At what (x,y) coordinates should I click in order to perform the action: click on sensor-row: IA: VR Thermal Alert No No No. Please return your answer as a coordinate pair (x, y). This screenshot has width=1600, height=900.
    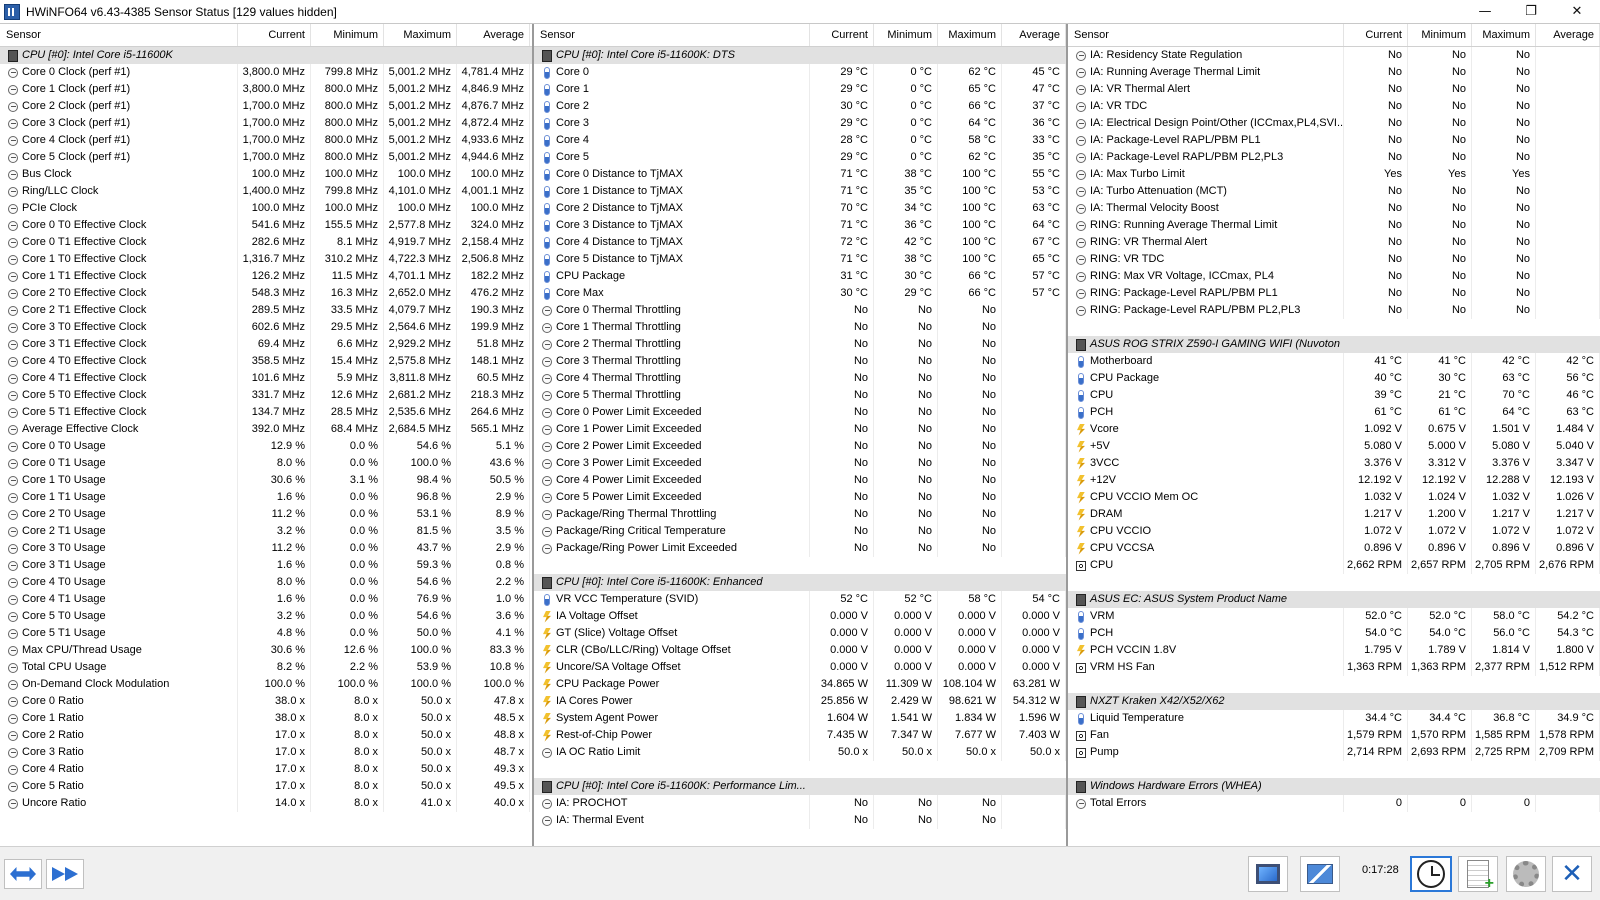
    Looking at the image, I should click on (1334, 89).